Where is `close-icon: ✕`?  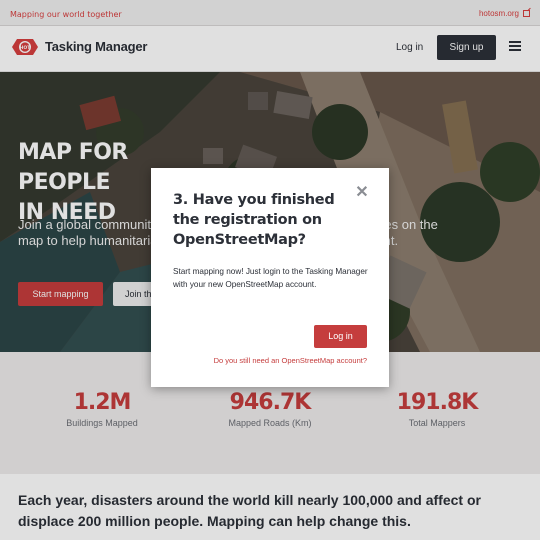
close-icon: ✕ is located at coordinates (362, 193).